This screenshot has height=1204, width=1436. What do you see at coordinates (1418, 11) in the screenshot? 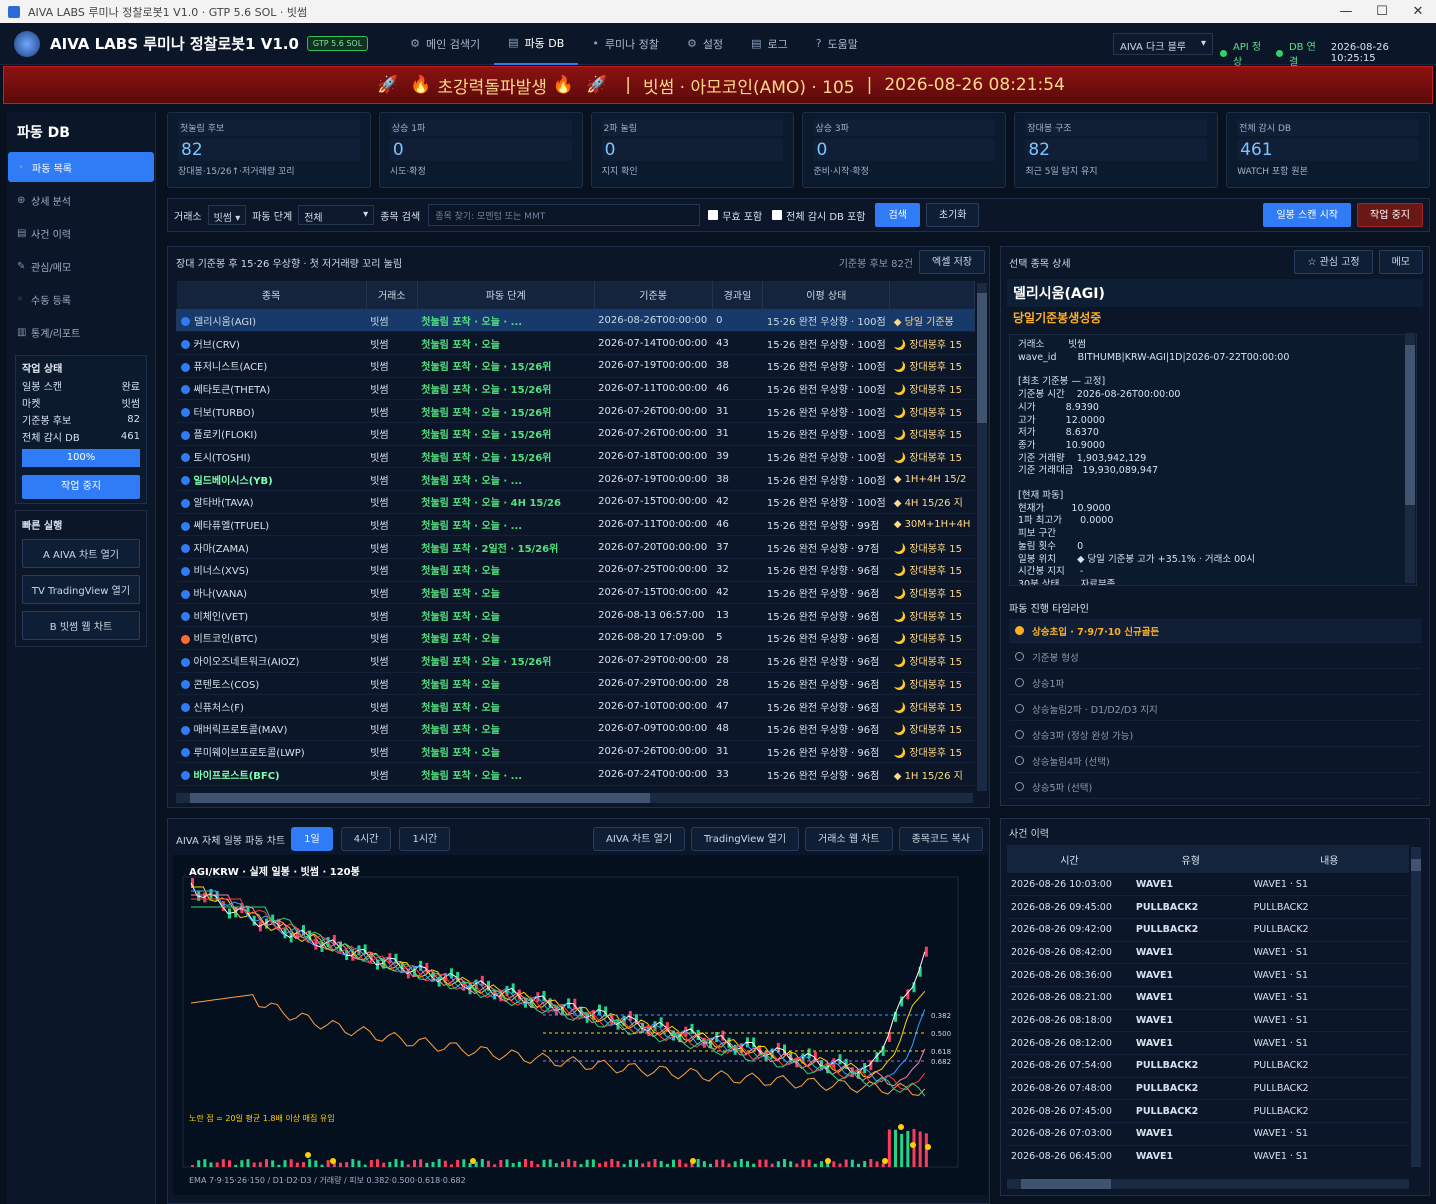
I see `close-icon: ✕` at bounding box center [1418, 11].